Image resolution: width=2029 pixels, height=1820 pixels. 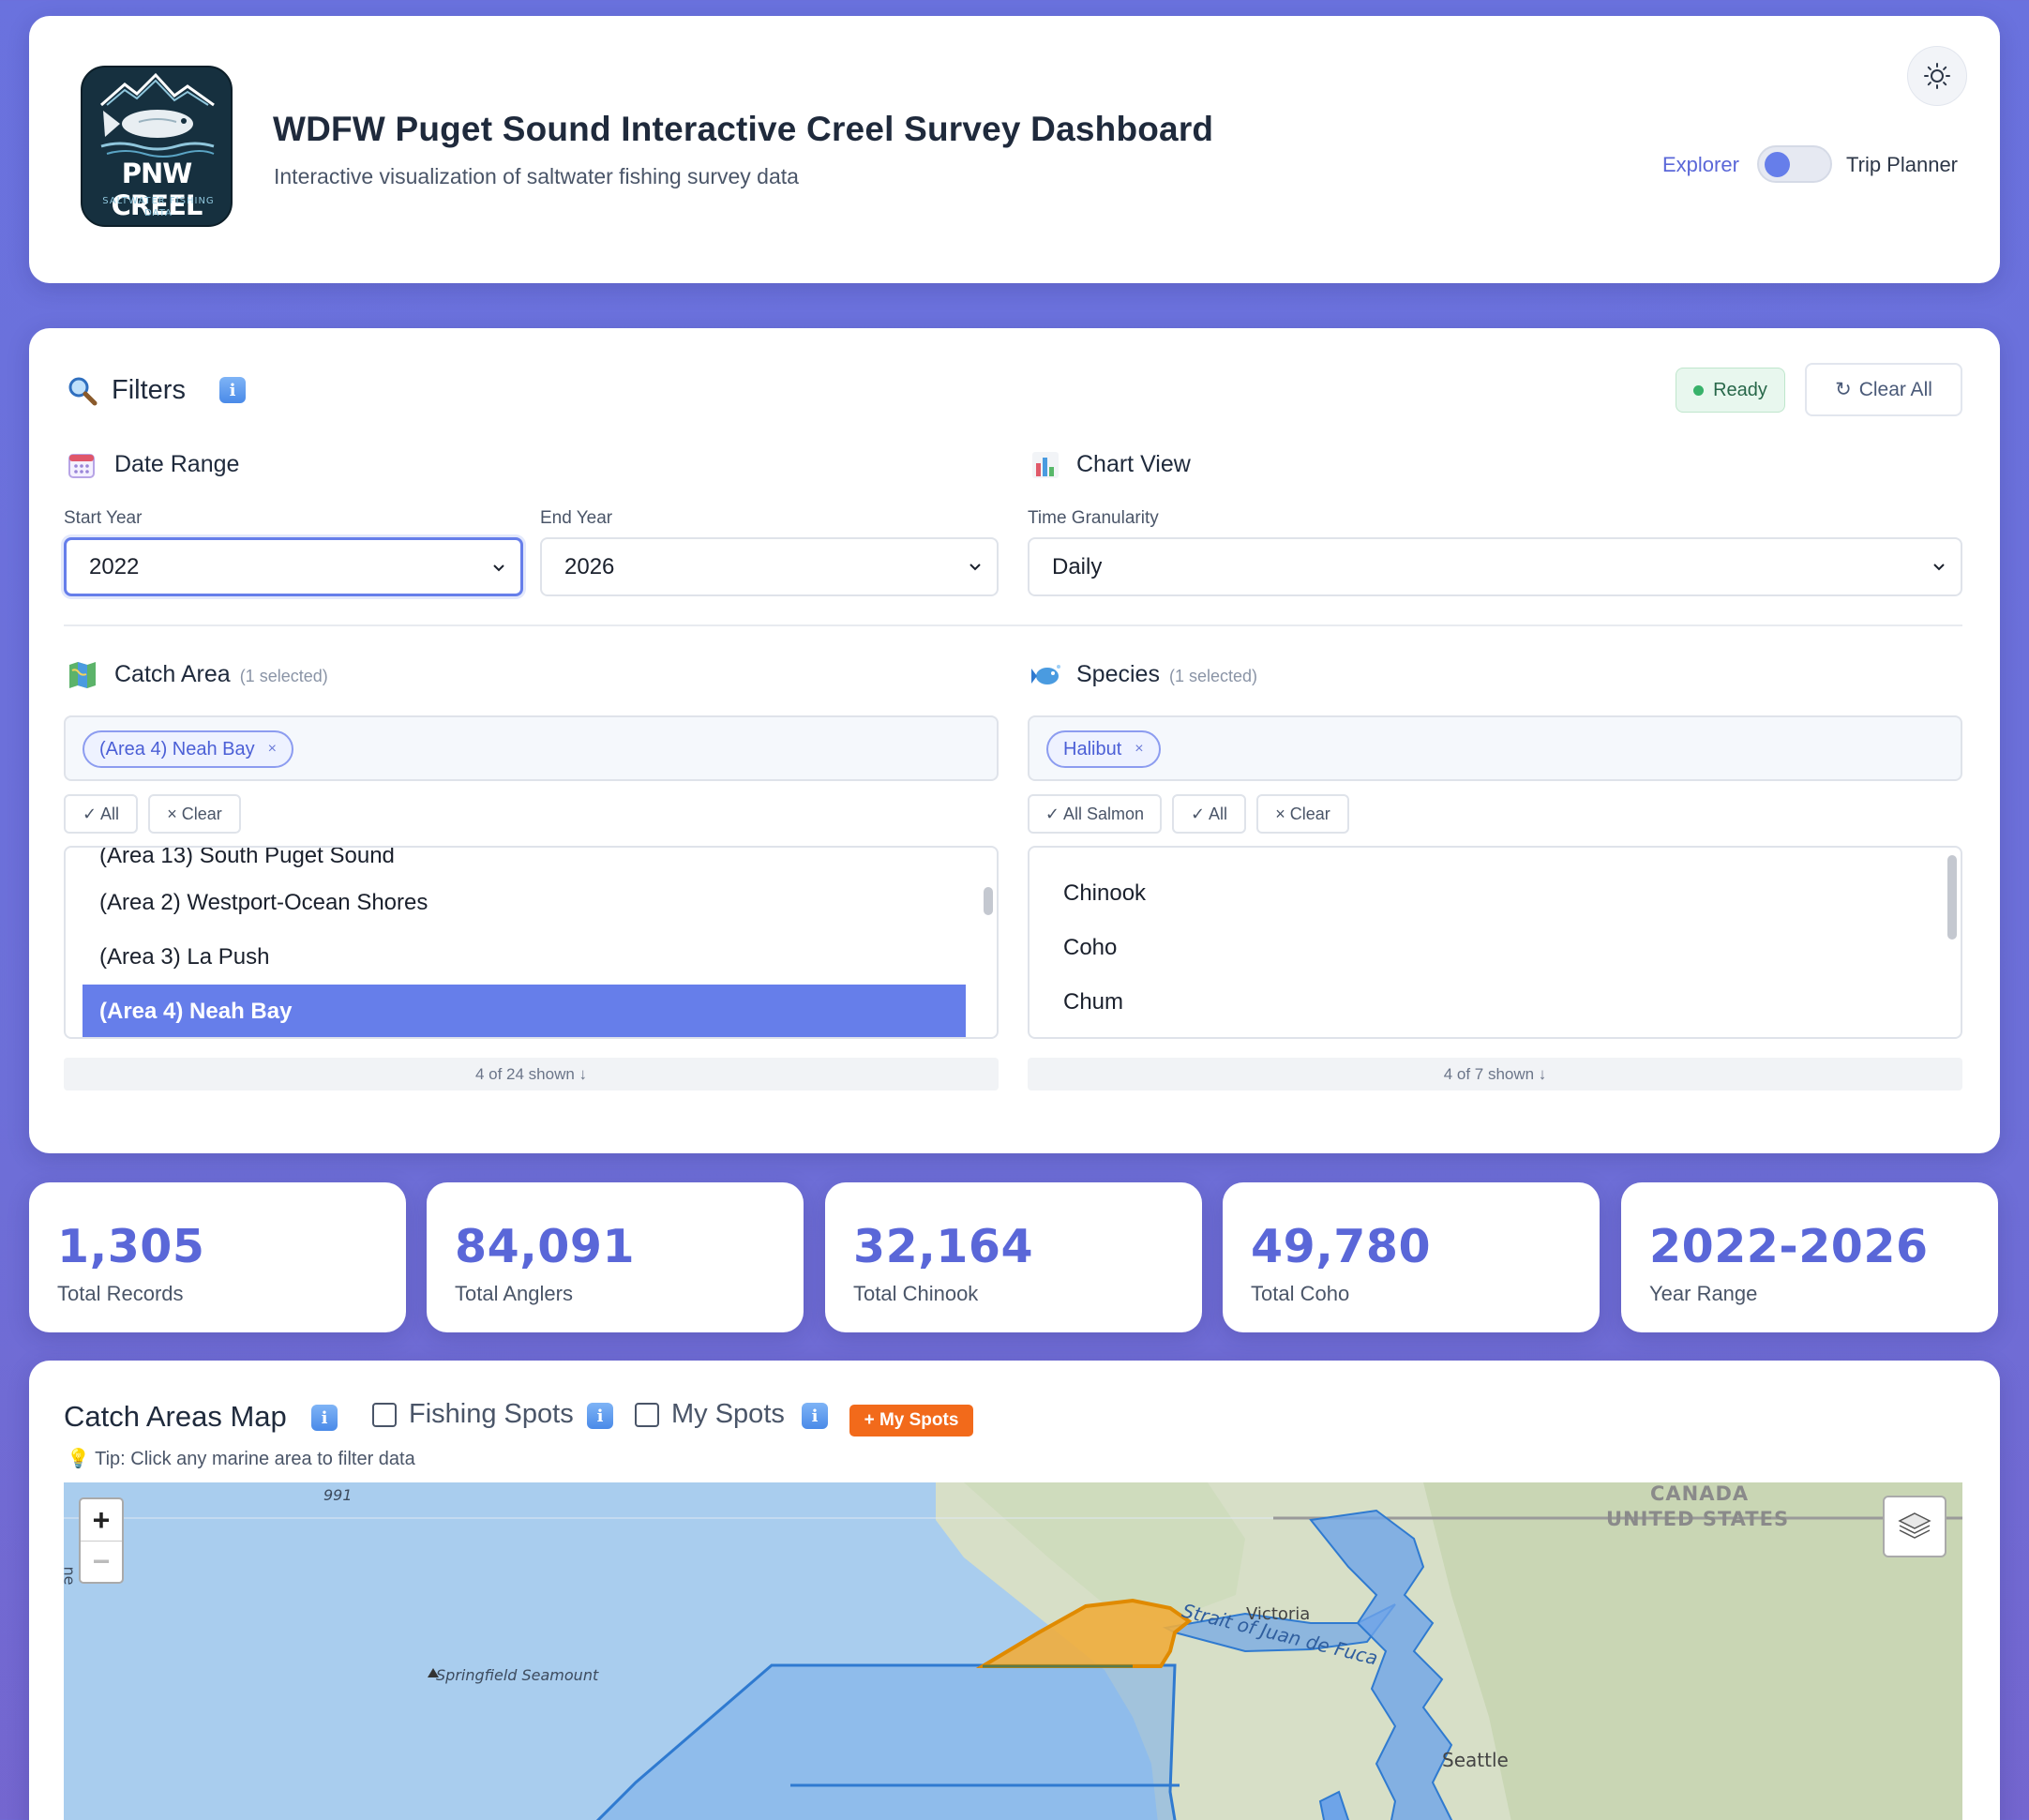 What do you see at coordinates (1488, 893) in the screenshot?
I see `list-item: Chinook` at bounding box center [1488, 893].